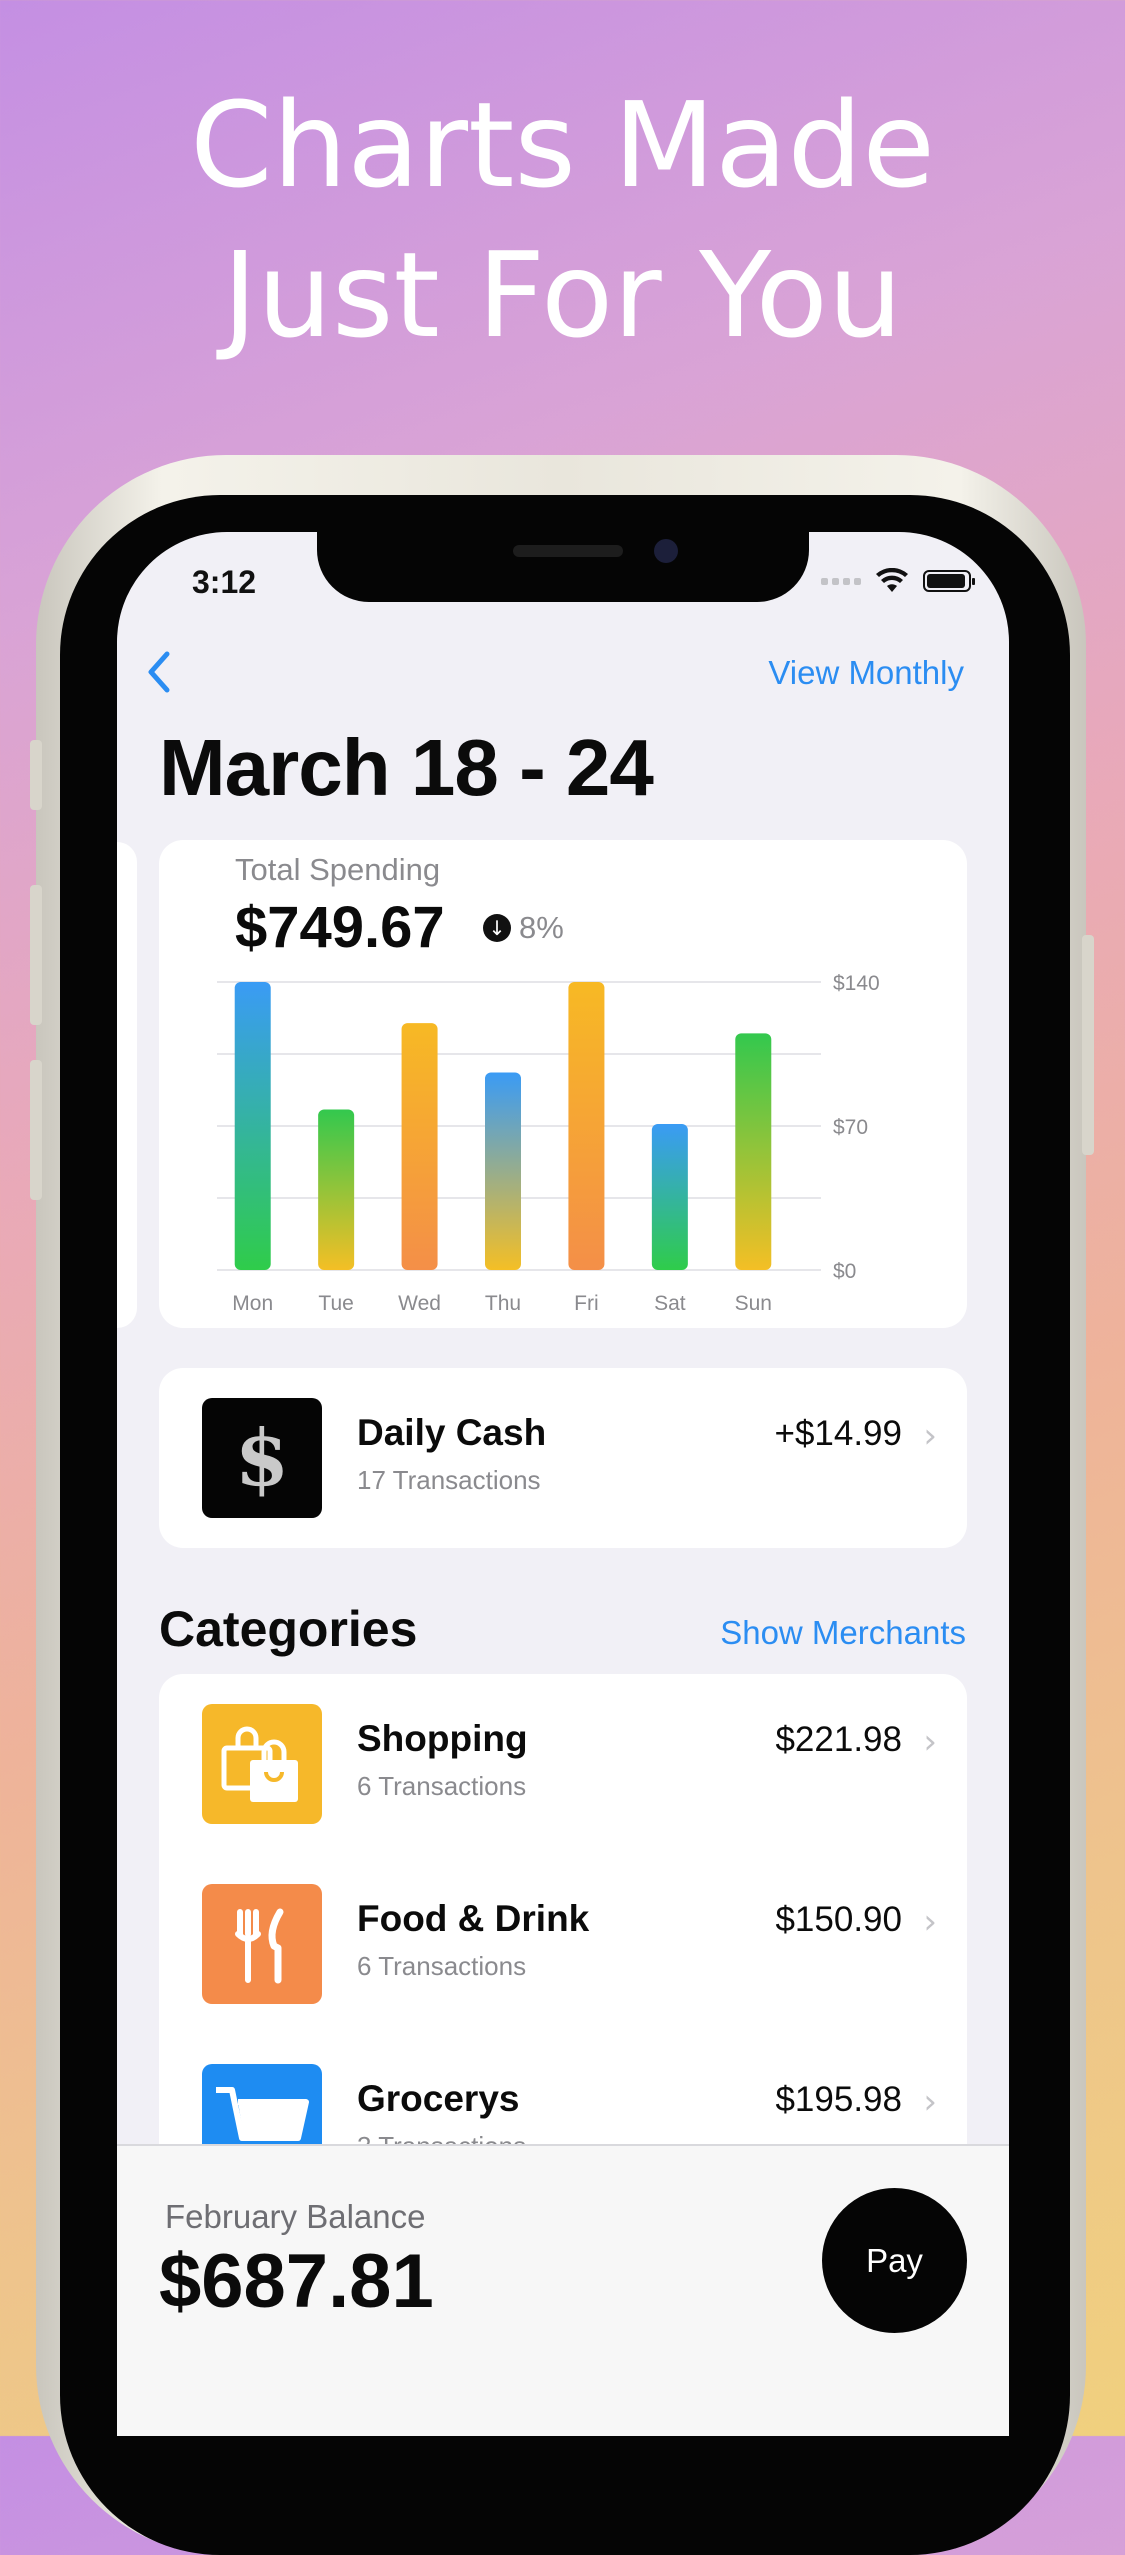 Image resolution: width=1125 pixels, height=2555 pixels. What do you see at coordinates (262, 1944) in the screenshot?
I see `fork-knife-icon` at bounding box center [262, 1944].